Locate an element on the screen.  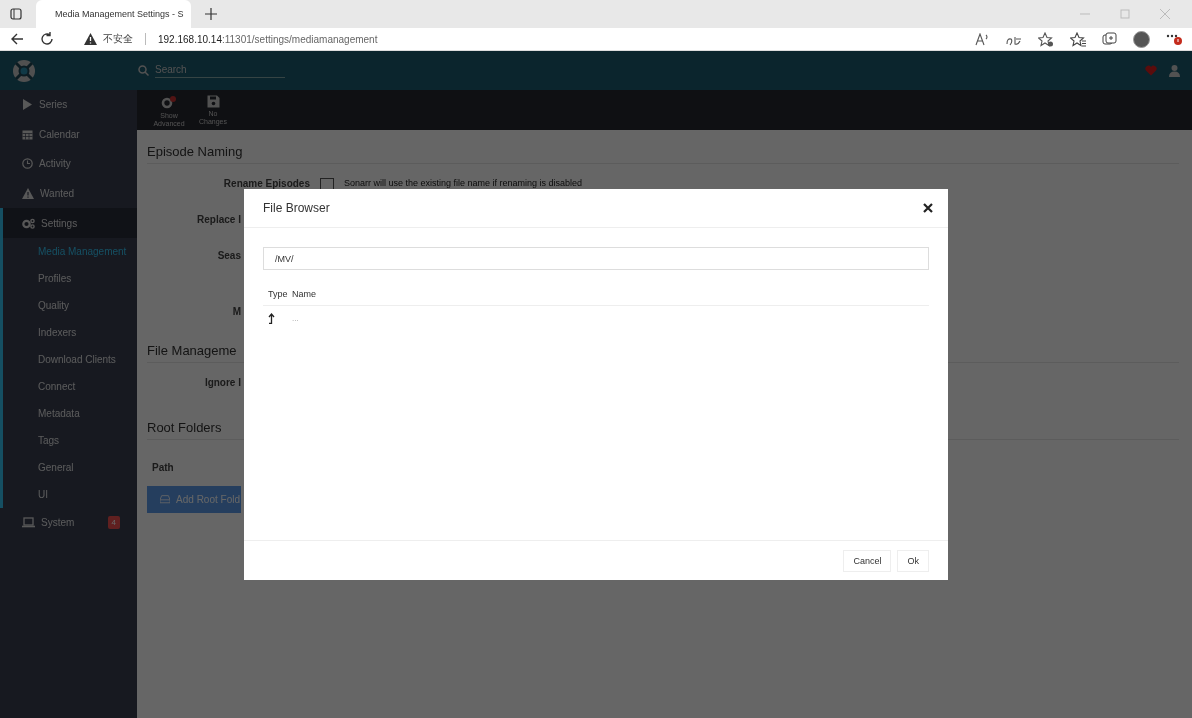
dialog-title: File Browser is located at coordinates (296, 208).